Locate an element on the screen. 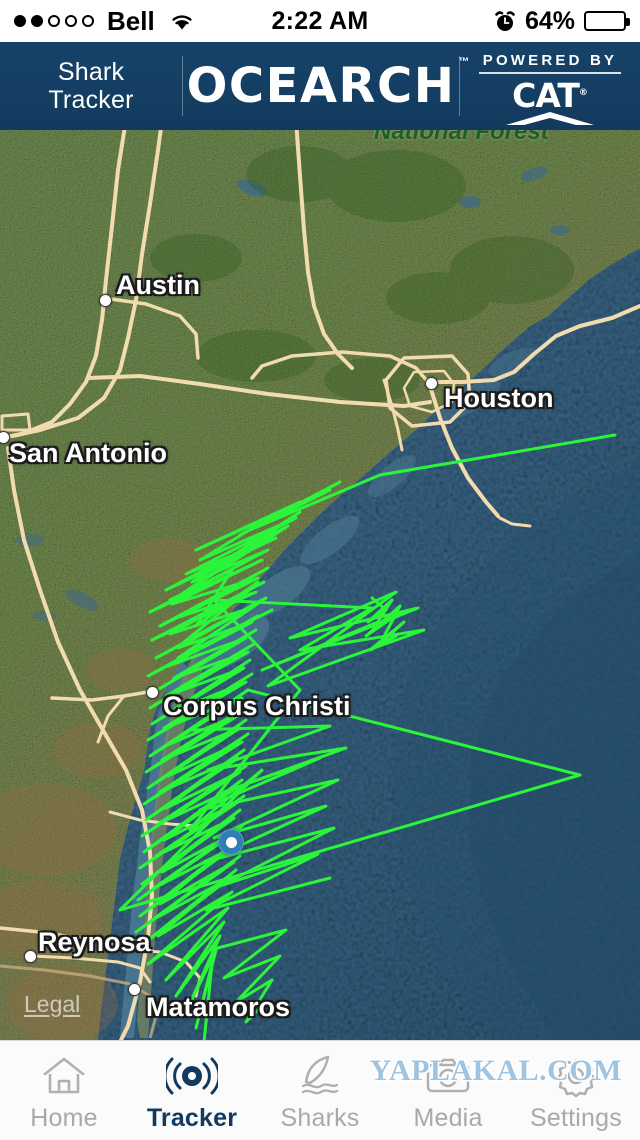 This screenshot has height=1140, width=640. cat-logo: CAT® is located at coordinates (550, 100).